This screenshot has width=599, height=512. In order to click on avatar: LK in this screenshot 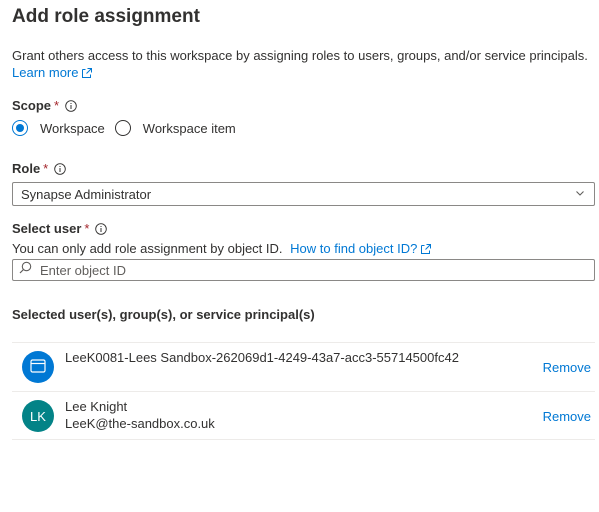, I will do `click(38, 416)`.